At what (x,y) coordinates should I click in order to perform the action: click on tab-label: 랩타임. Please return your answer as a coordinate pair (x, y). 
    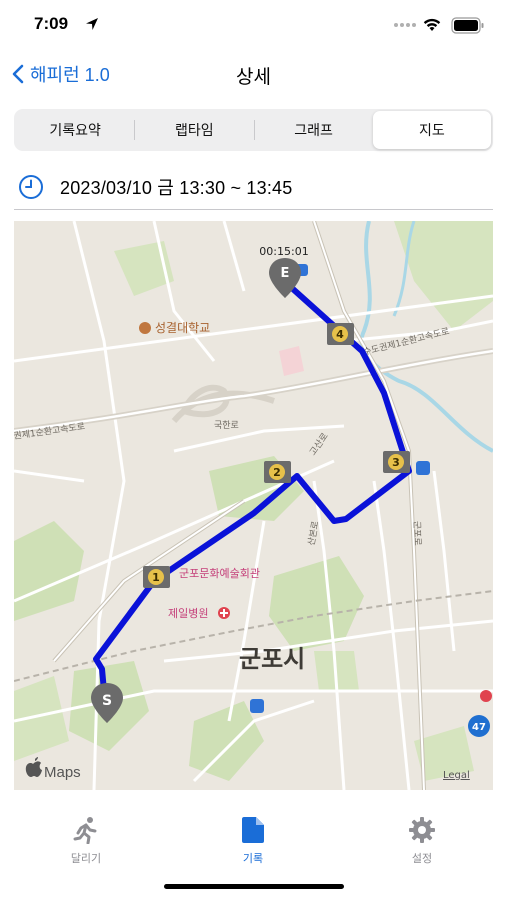
    Looking at the image, I should click on (194, 130).